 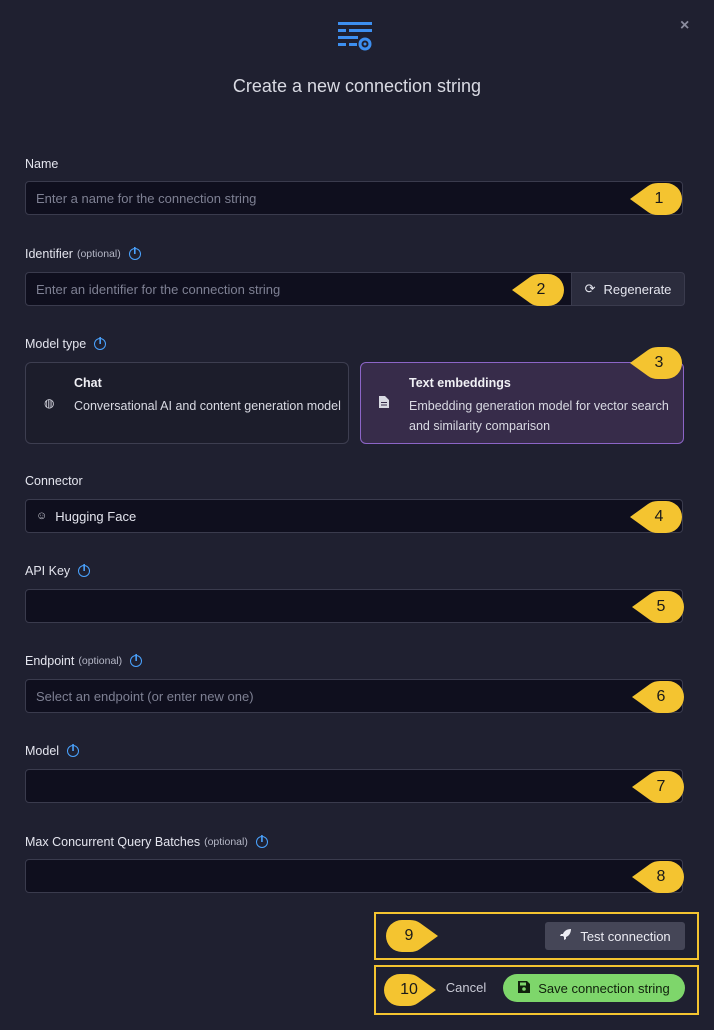 I want to click on model-label-text: Model, so click(x=42, y=751).